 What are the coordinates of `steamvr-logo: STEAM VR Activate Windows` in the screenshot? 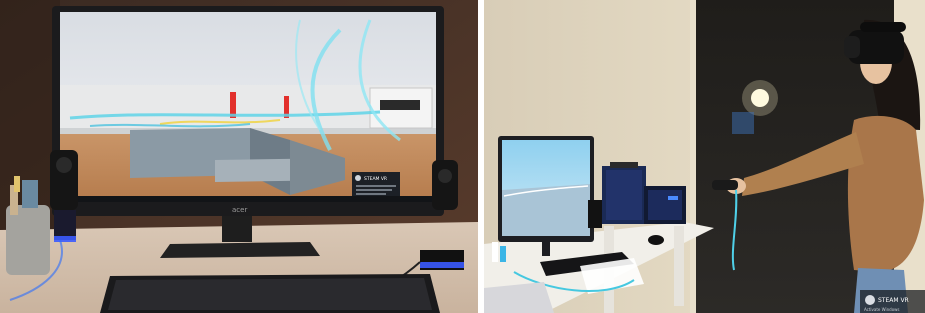 It's located at (892, 301).